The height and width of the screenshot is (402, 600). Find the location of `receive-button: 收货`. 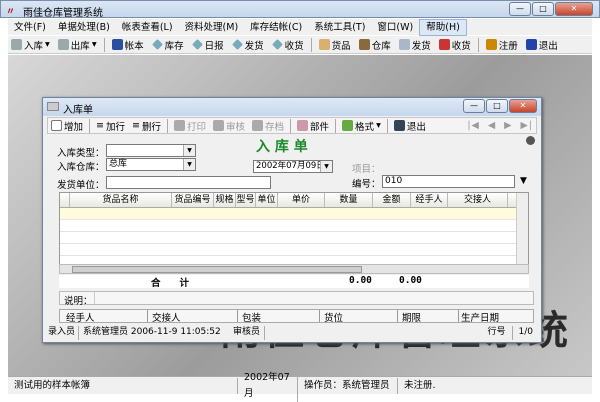

receive-button: 收货 is located at coordinates (455, 45).